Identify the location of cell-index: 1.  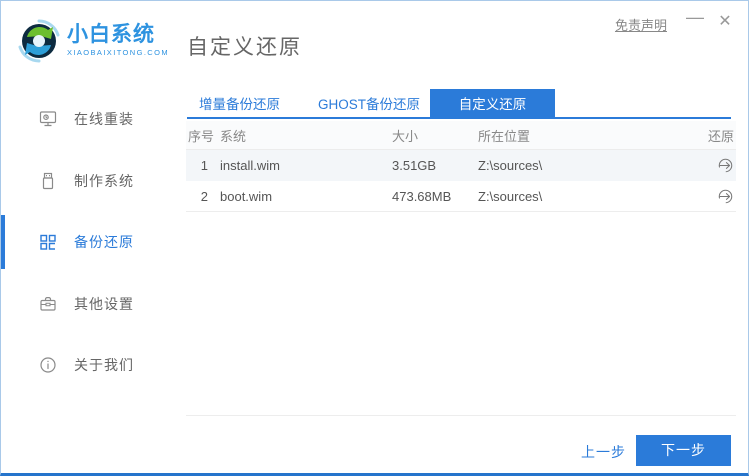
(204, 165).